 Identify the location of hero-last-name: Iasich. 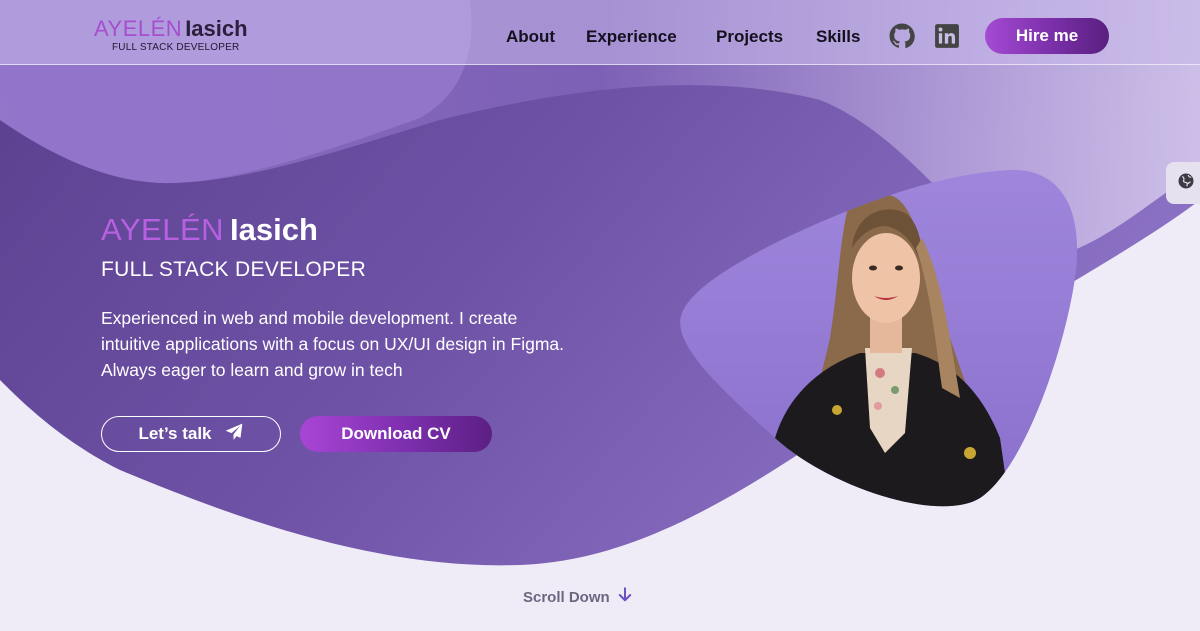
(274, 229).